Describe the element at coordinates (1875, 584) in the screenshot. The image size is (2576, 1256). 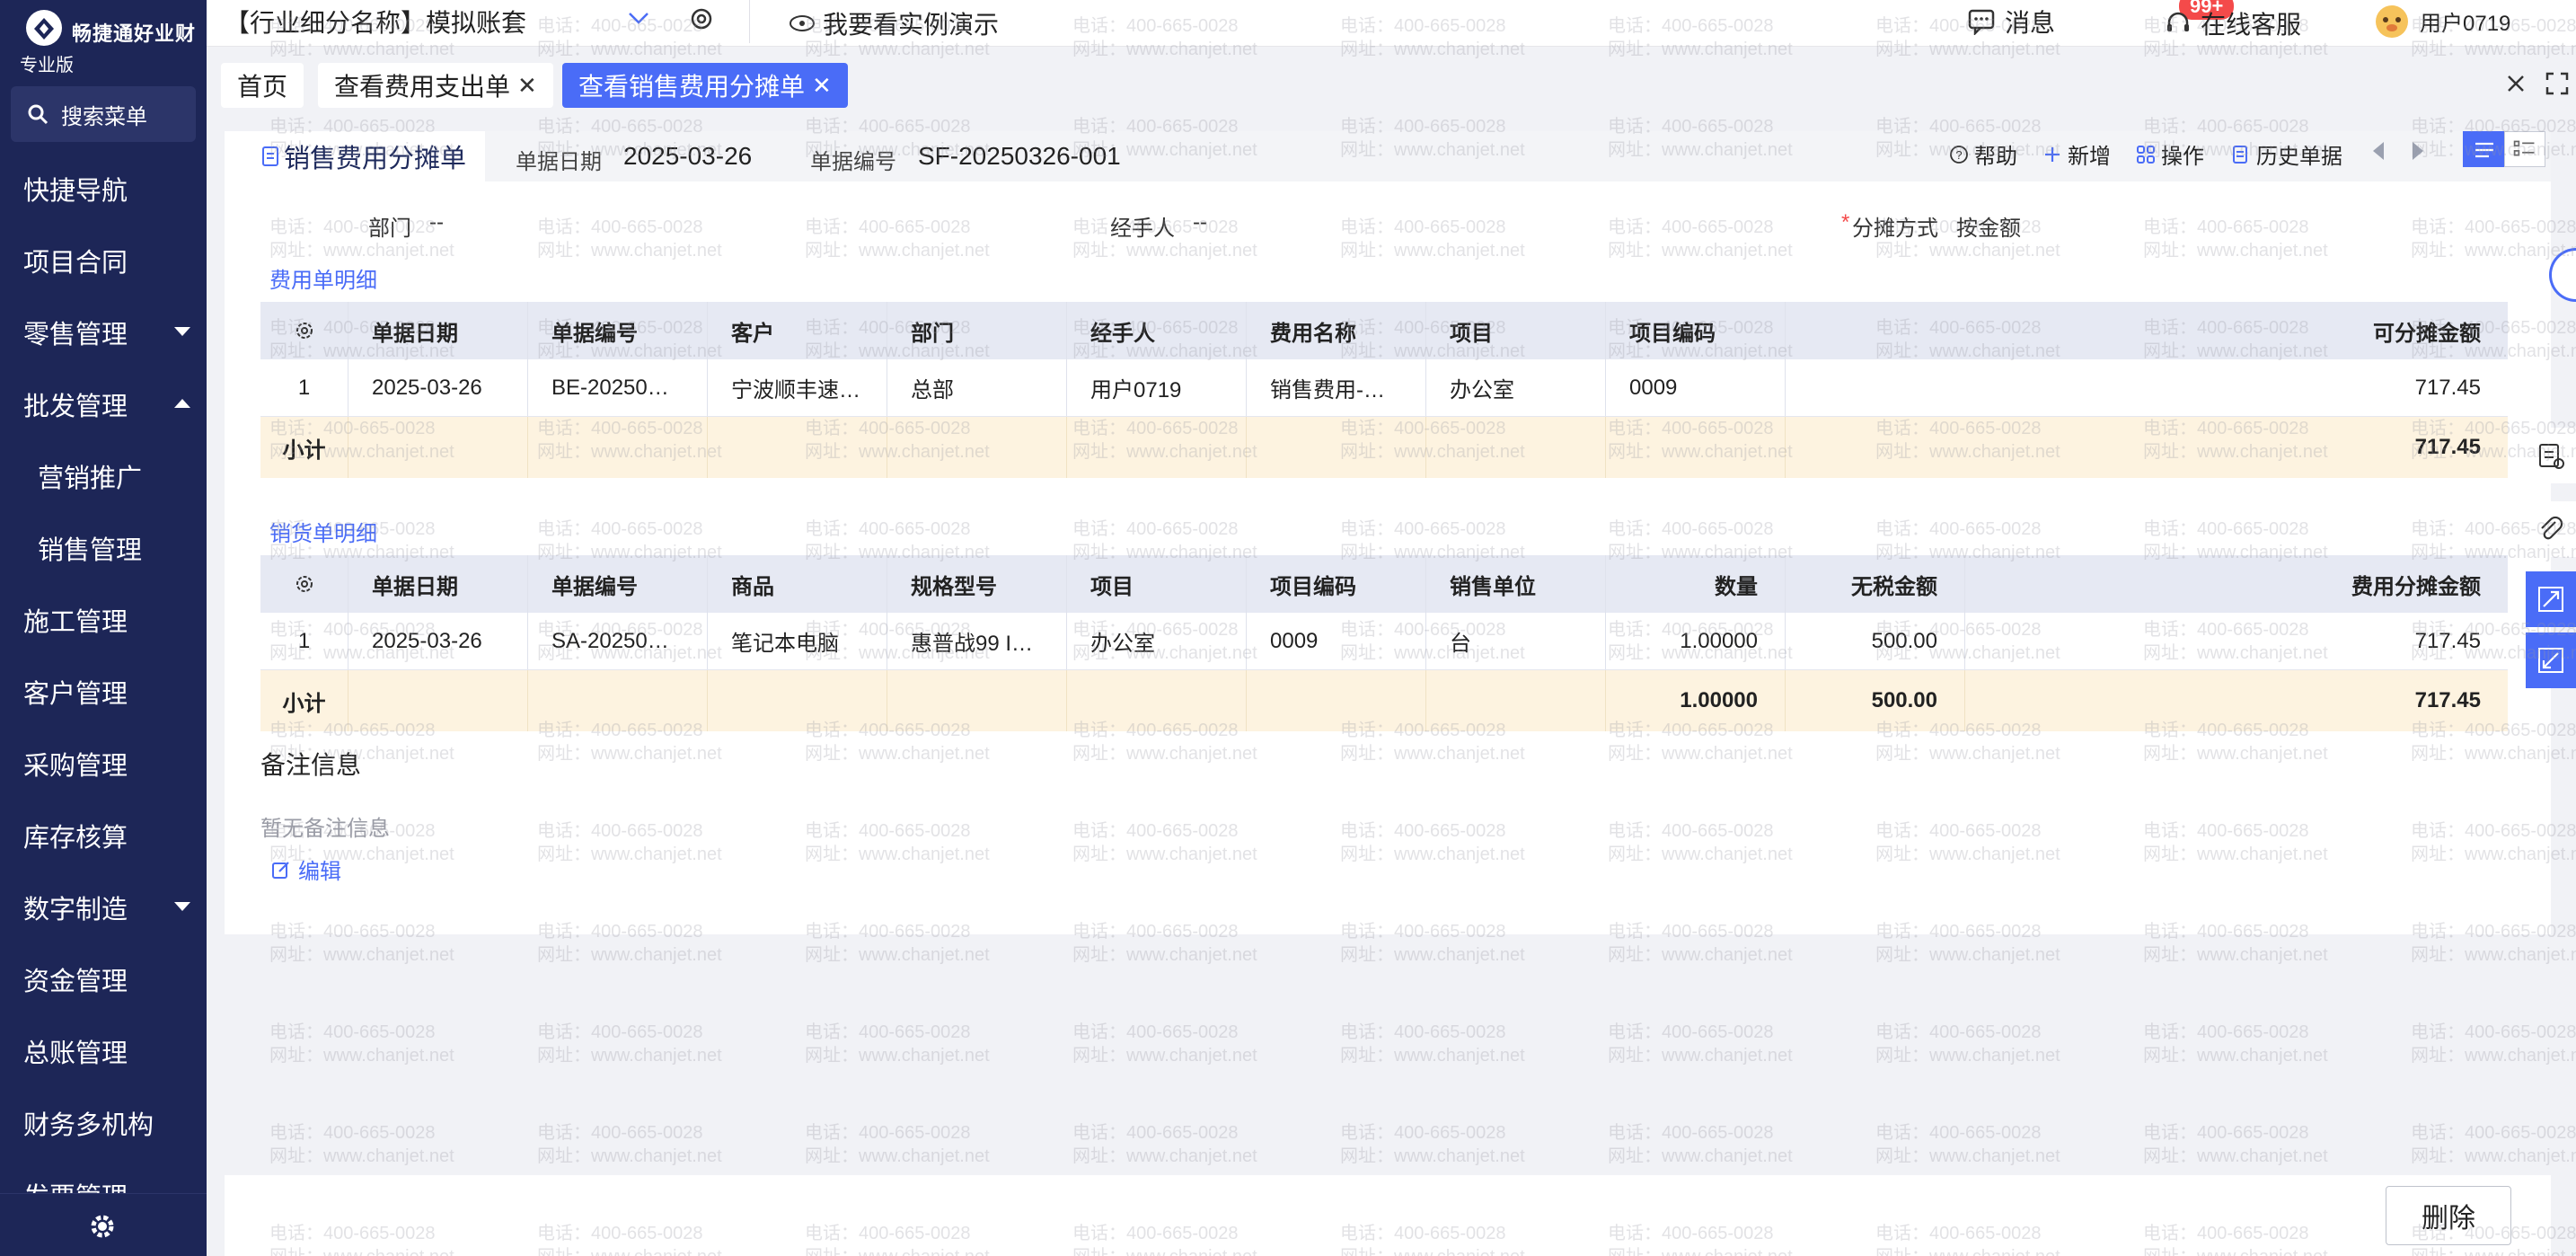
I see `column-header: 无税金额` at that location.